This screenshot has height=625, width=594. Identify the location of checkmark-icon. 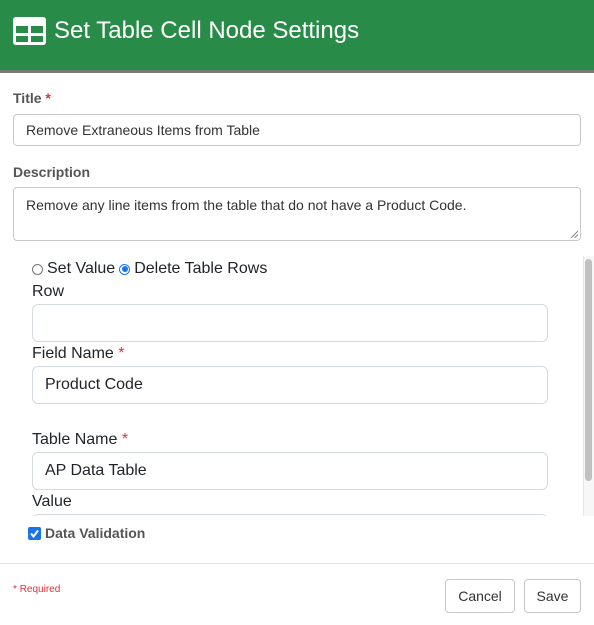
(34, 533).